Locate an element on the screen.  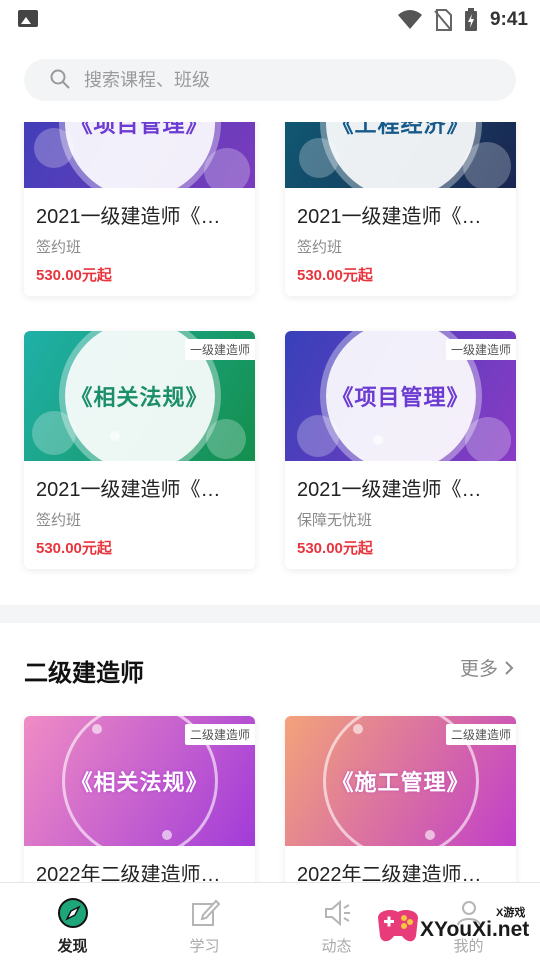
photo-icon is located at coordinates (28, 18).